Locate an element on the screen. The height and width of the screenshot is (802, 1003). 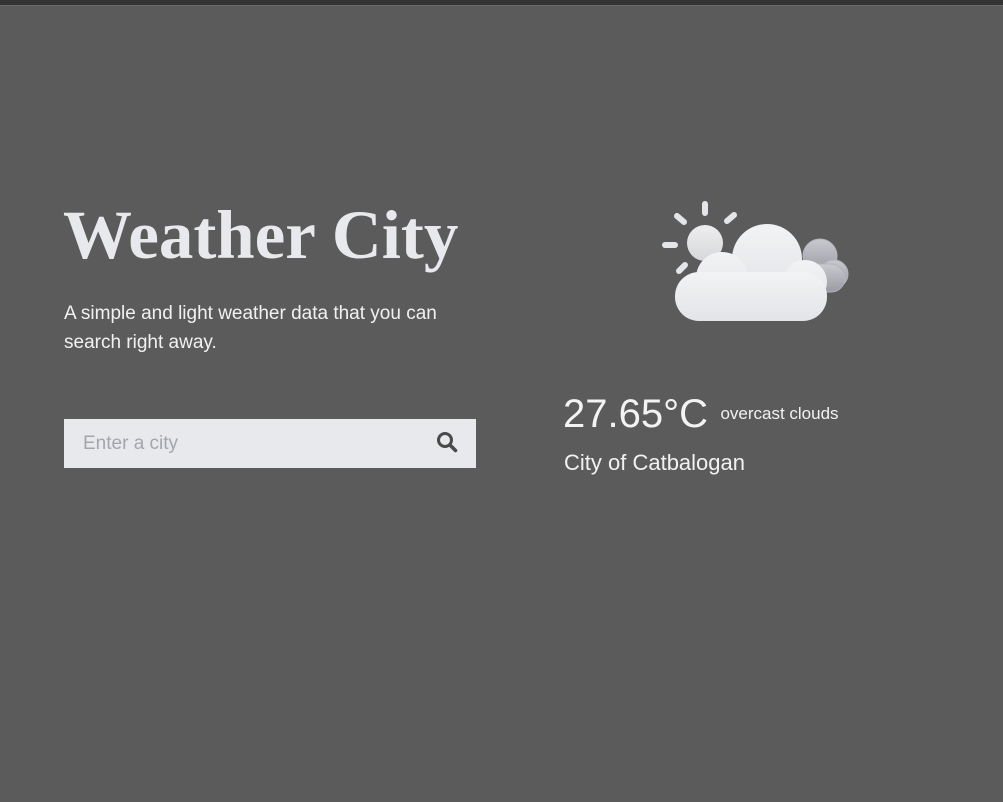
city-name: City of Catbalogan is located at coordinates (654, 462).